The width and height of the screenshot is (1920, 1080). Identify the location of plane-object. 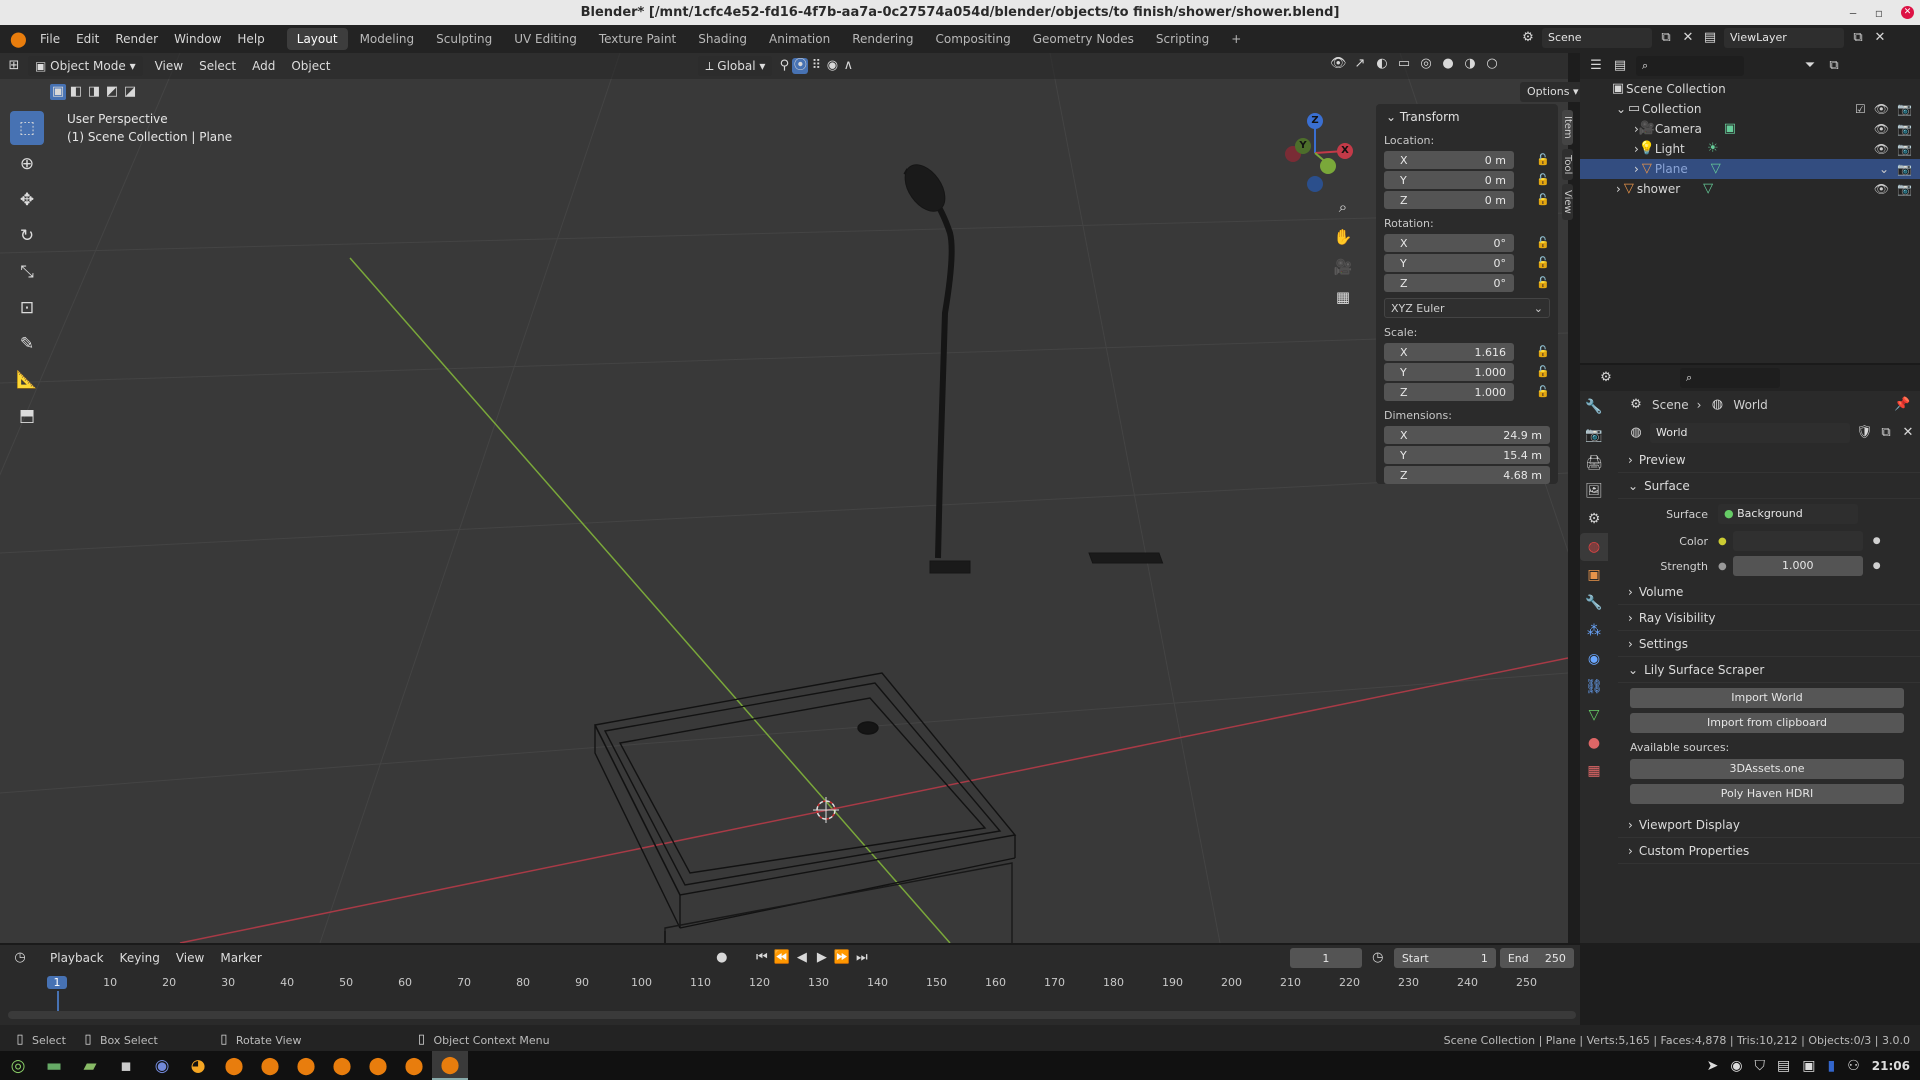
(805, 807).